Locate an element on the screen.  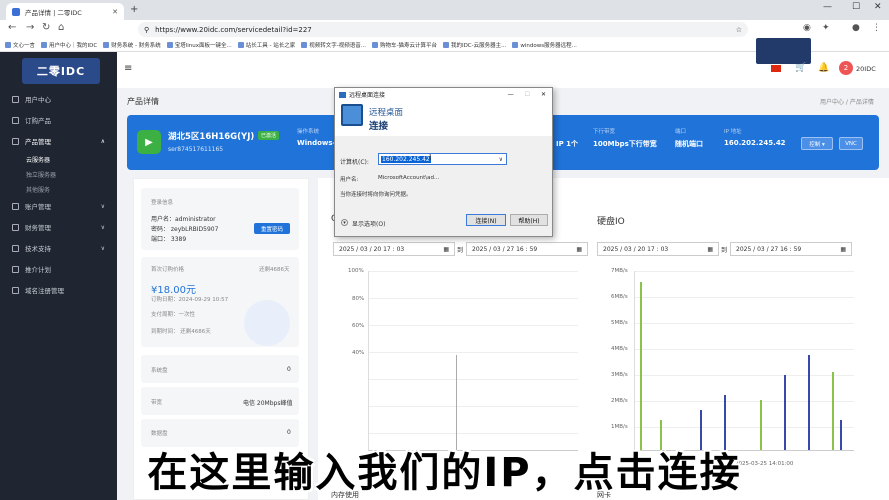
sidebar-item-referral: 推介计划 is located at coordinates (58, 269).